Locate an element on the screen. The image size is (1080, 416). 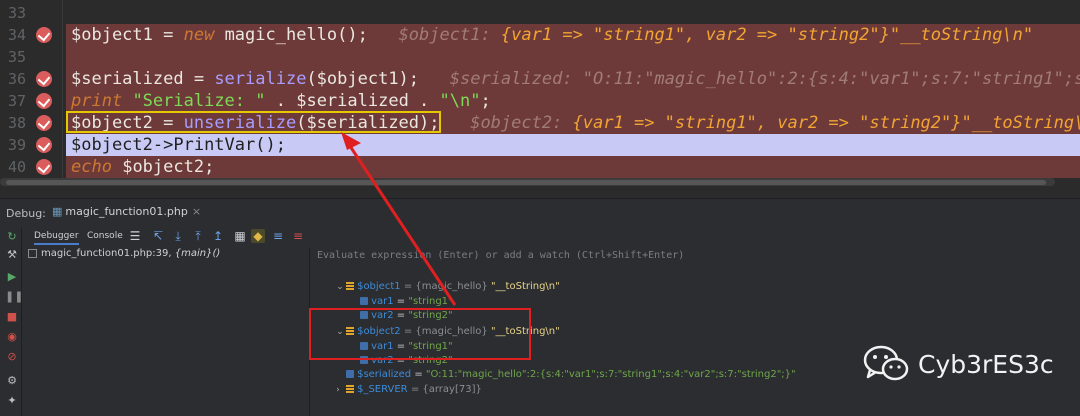
frame-item: magic_function01.php:39, {main}() is located at coordinates (168, 255).